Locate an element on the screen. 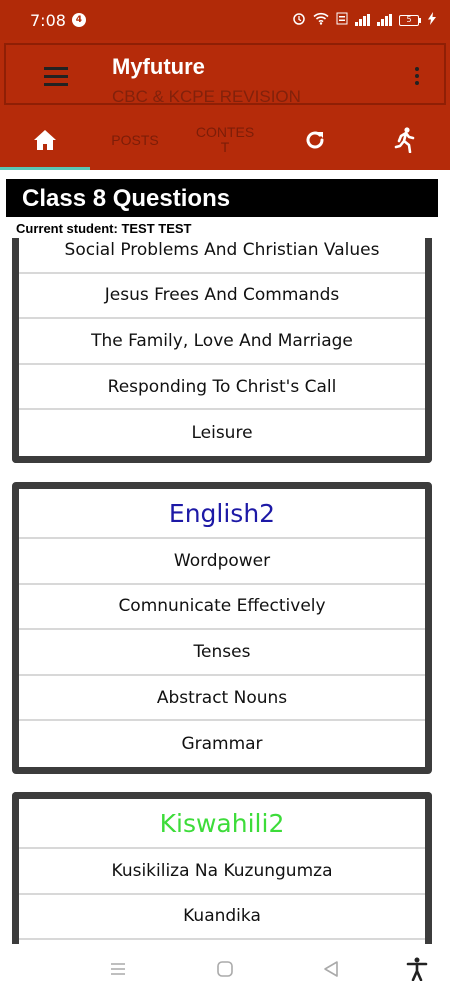  topic-row: The Family, Love And Marriage is located at coordinates (222, 342).